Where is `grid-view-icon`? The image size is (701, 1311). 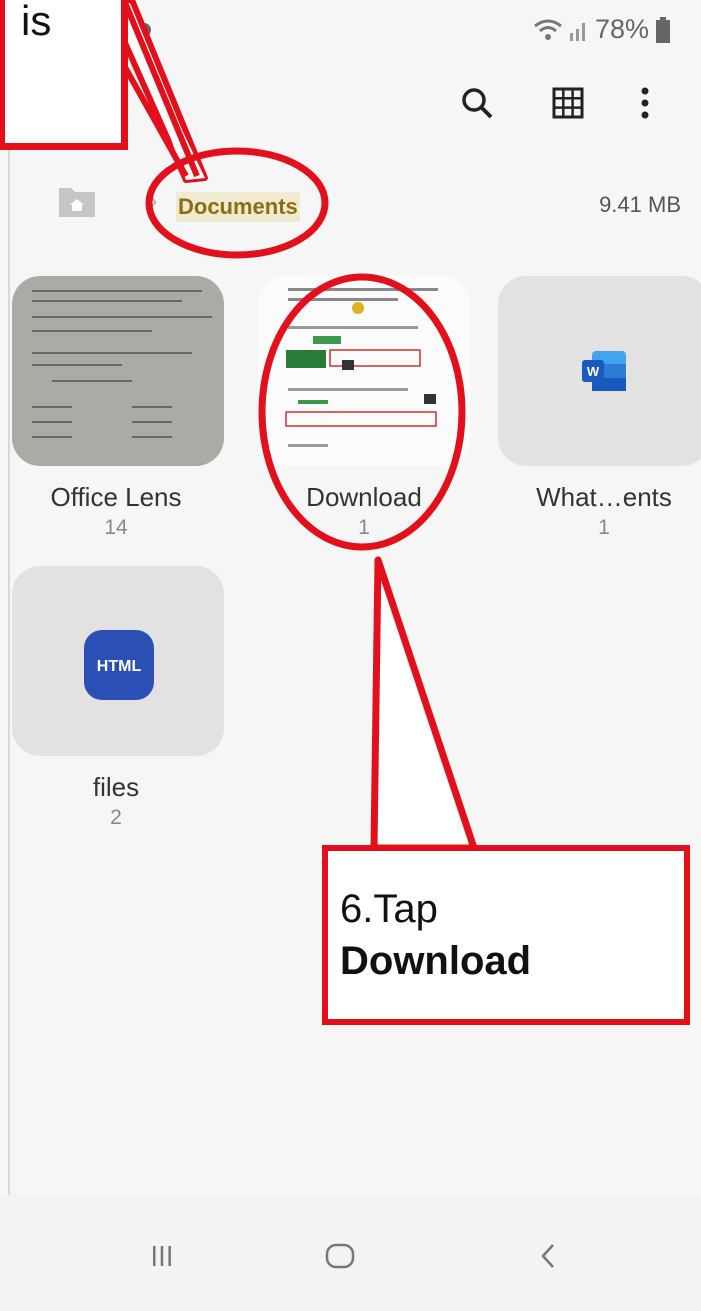
grid-view-icon is located at coordinates (568, 103).